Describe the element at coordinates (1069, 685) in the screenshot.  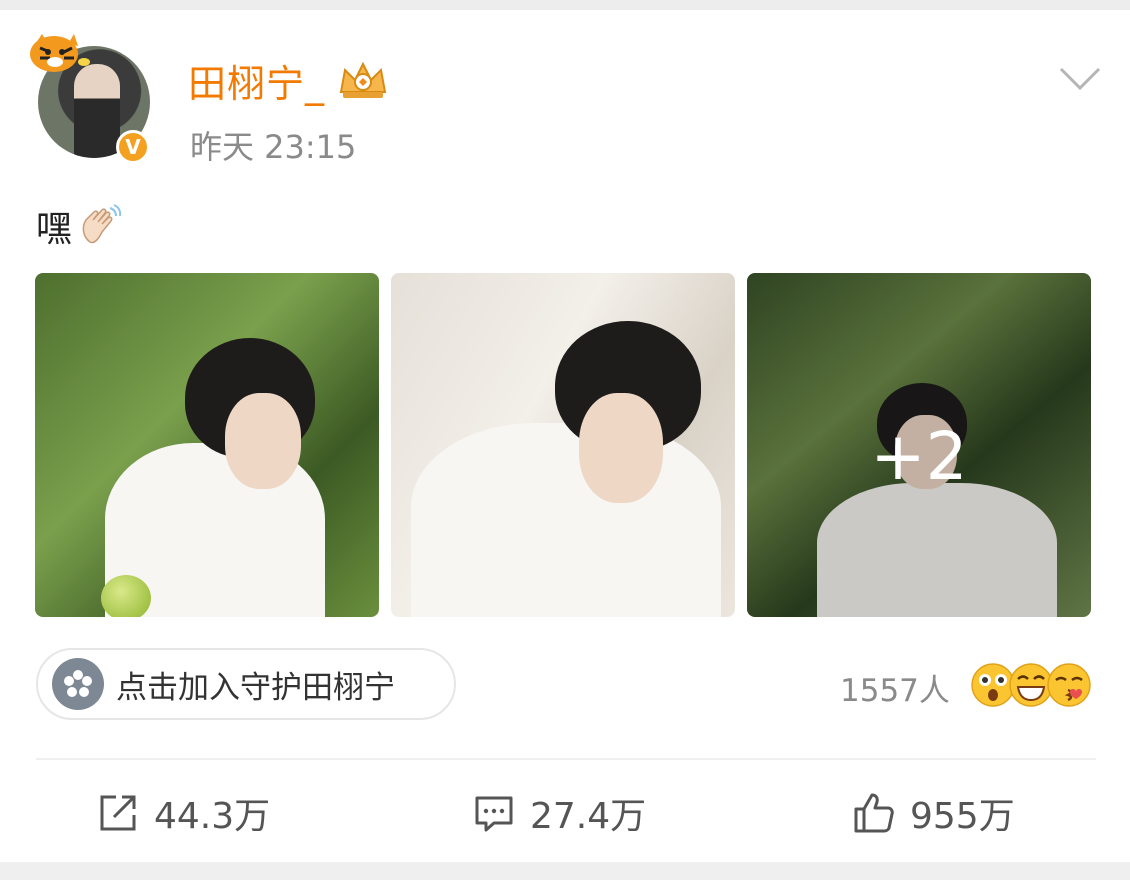
I see `kissing-face-icon` at that location.